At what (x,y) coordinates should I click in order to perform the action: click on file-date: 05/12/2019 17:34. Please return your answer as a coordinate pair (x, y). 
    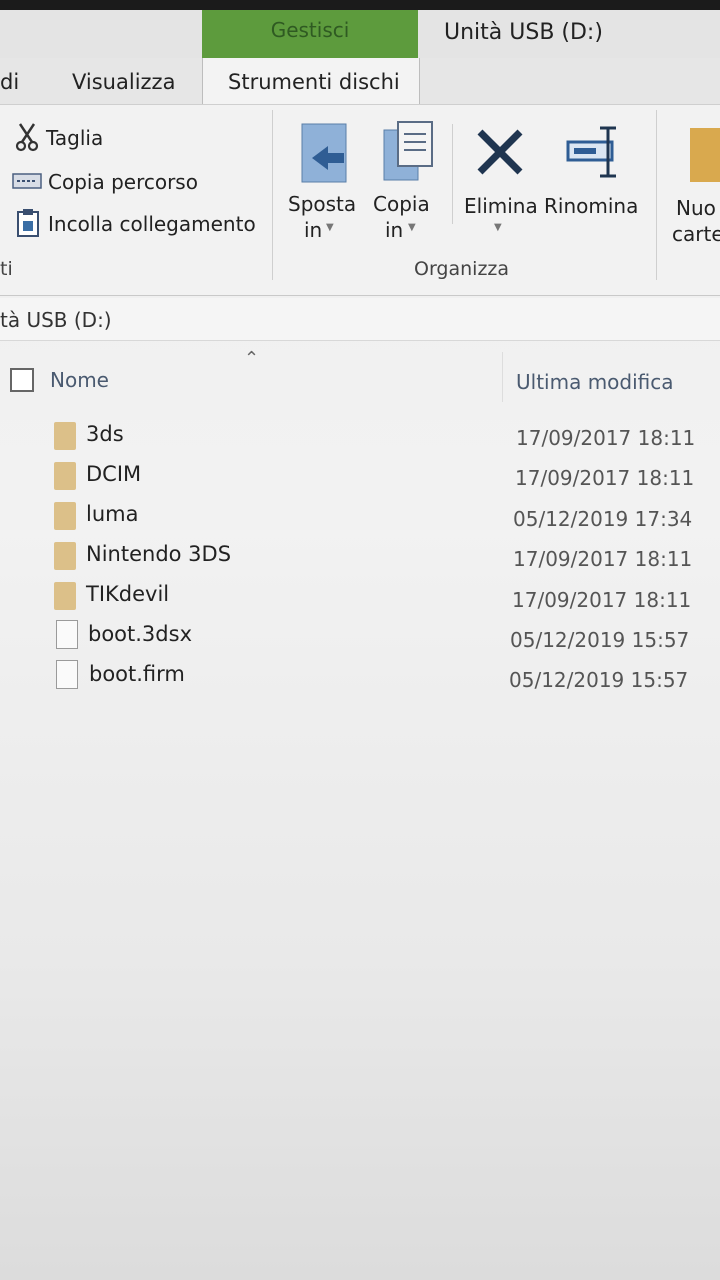
    Looking at the image, I should click on (603, 519).